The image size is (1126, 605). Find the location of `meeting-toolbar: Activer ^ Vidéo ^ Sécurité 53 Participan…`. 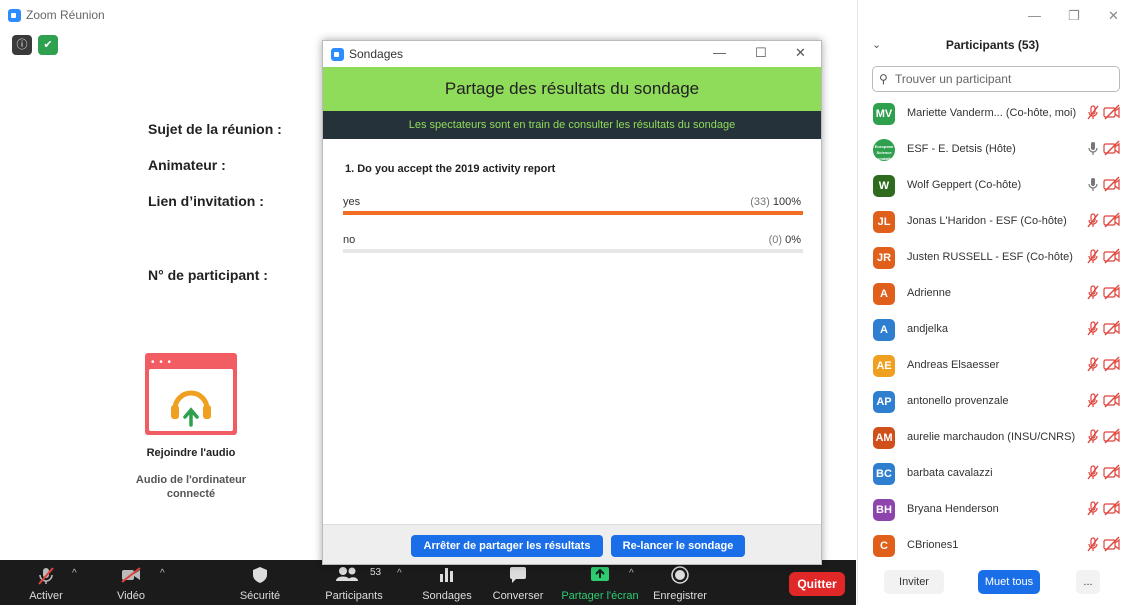

meeting-toolbar: Activer ^ Vidéo ^ Sécurité 53 Participan… is located at coordinates (428, 582).